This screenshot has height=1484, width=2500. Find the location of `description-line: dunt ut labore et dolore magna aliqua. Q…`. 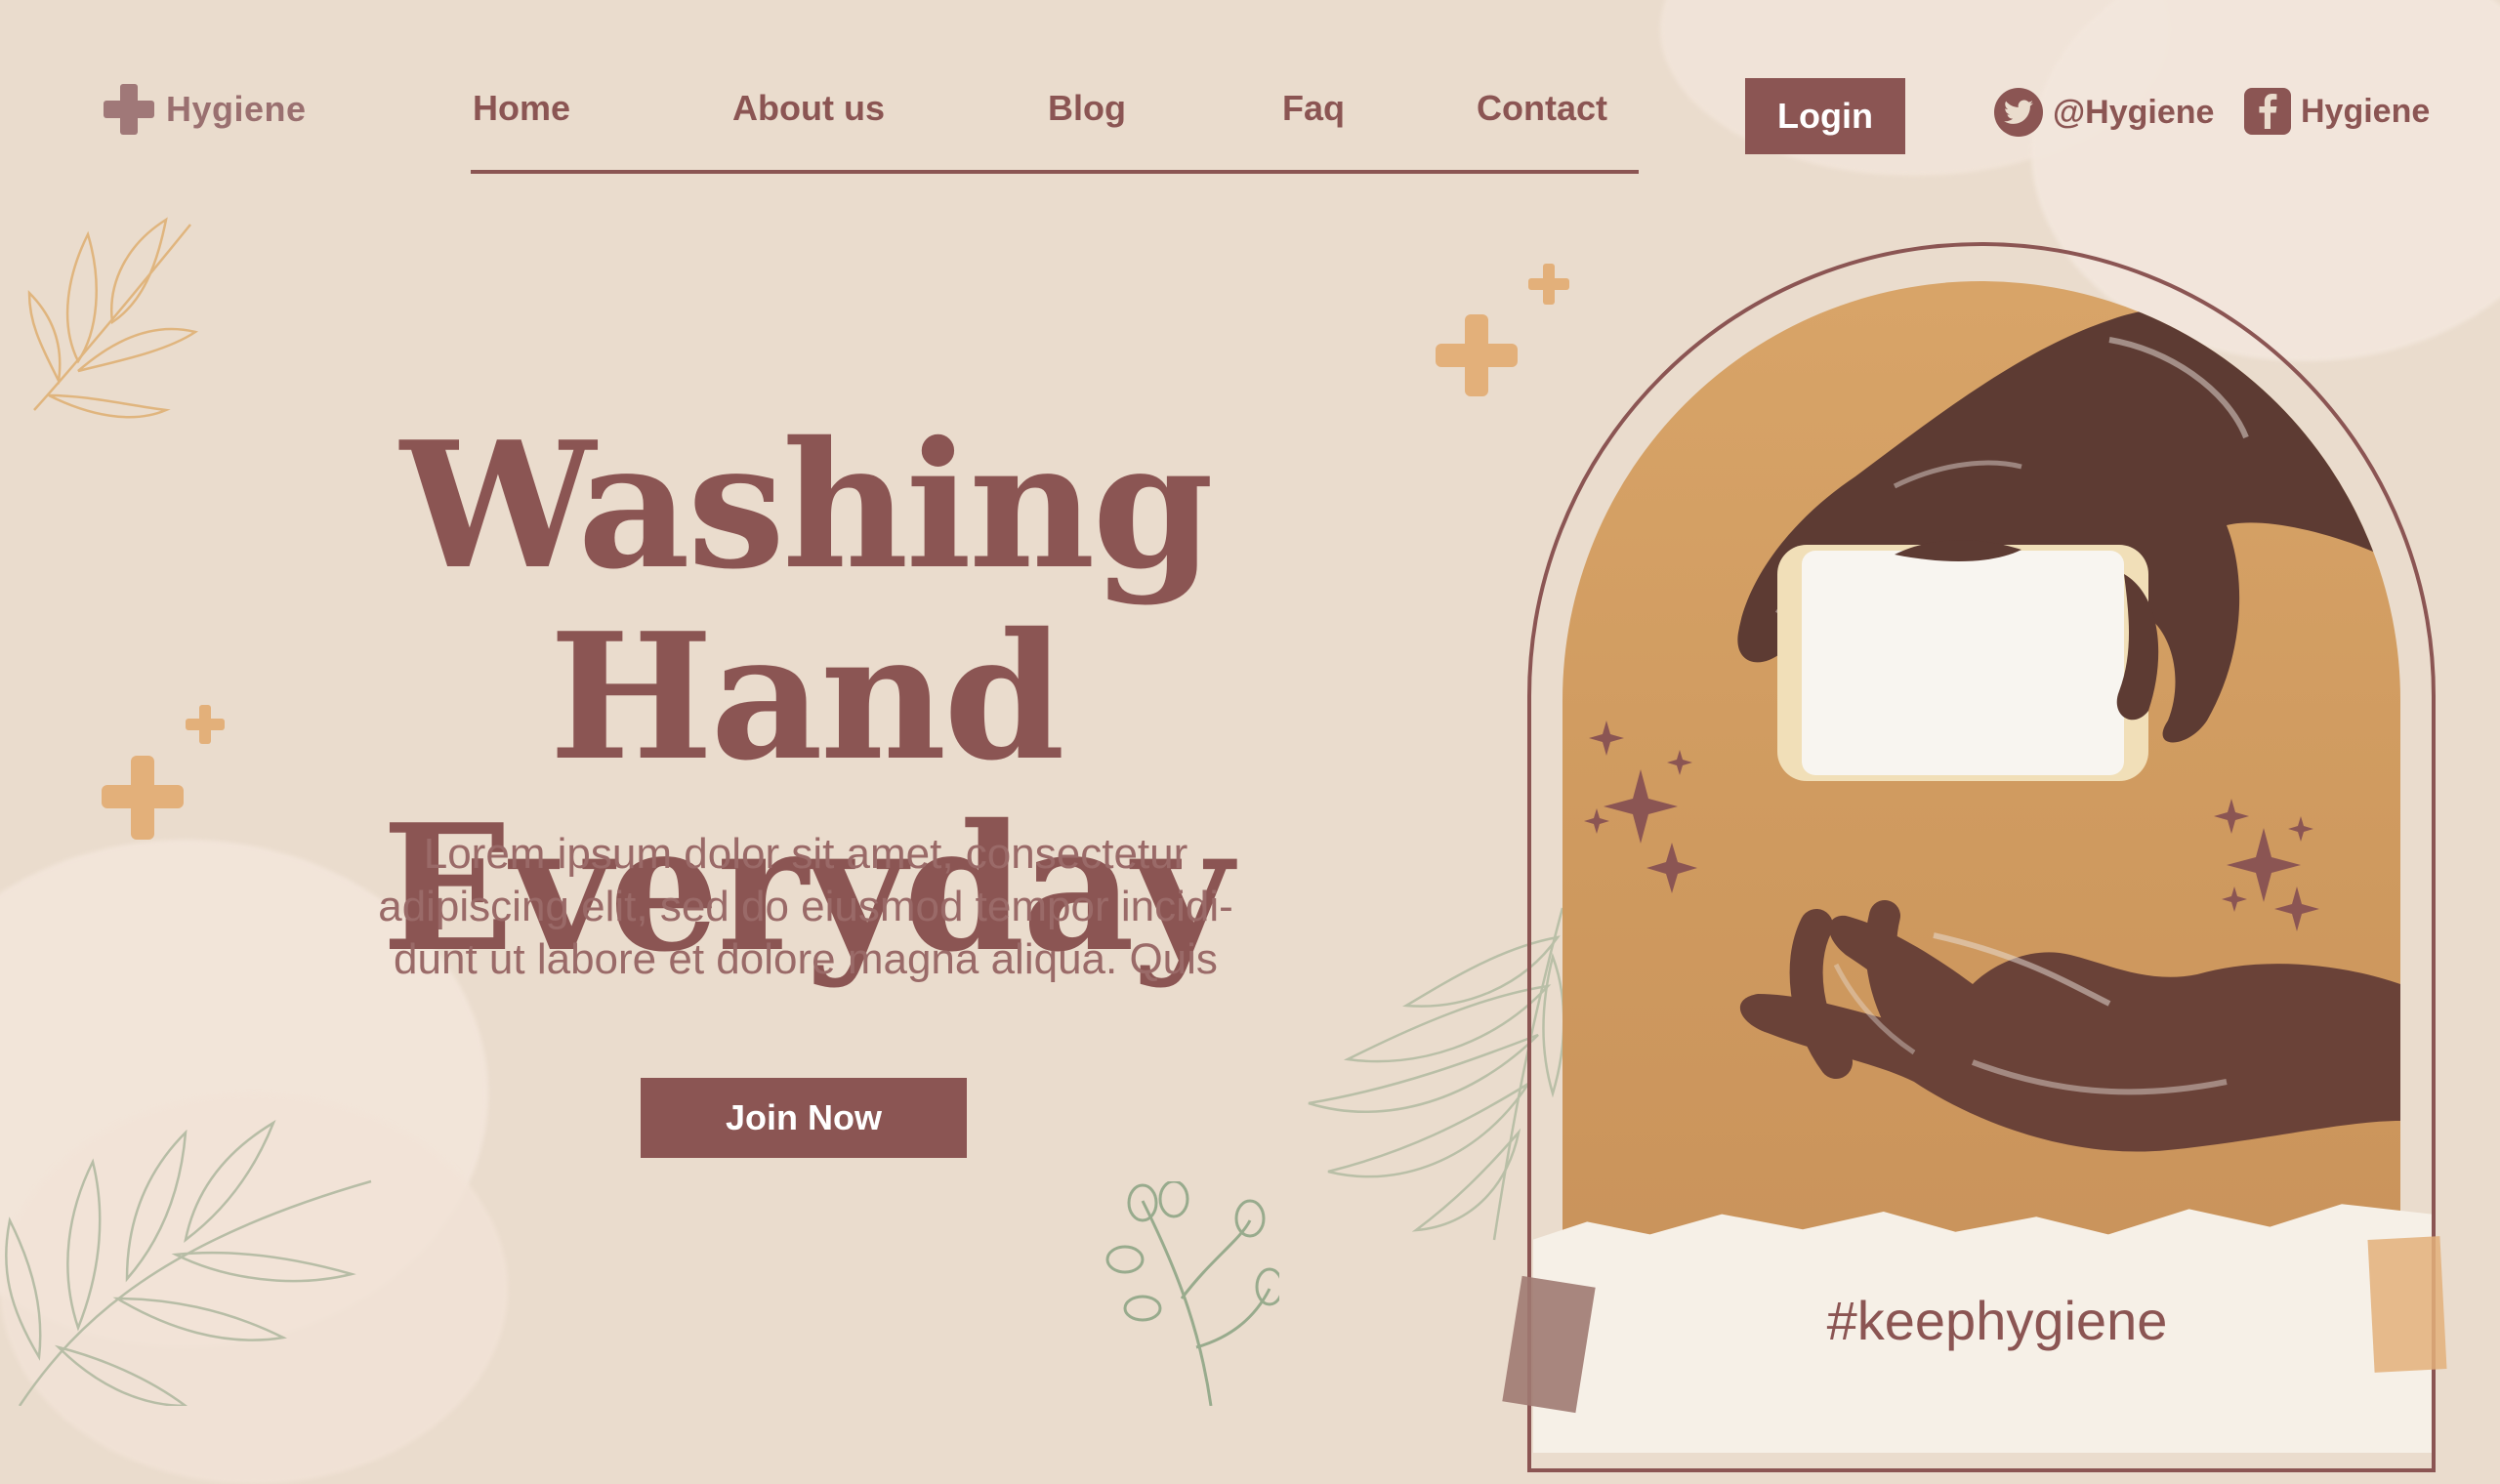

description-line: dunt ut labore et dolore magna aliqua. Q… is located at coordinates (806, 959).